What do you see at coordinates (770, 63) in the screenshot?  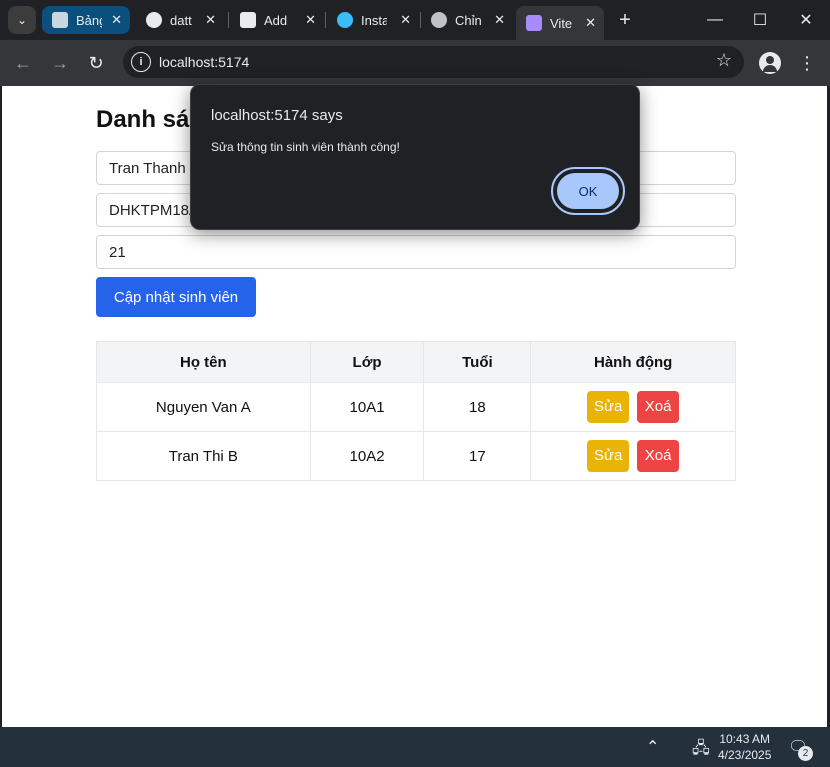 I see `profile-icon` at bounding box center [770, 63].